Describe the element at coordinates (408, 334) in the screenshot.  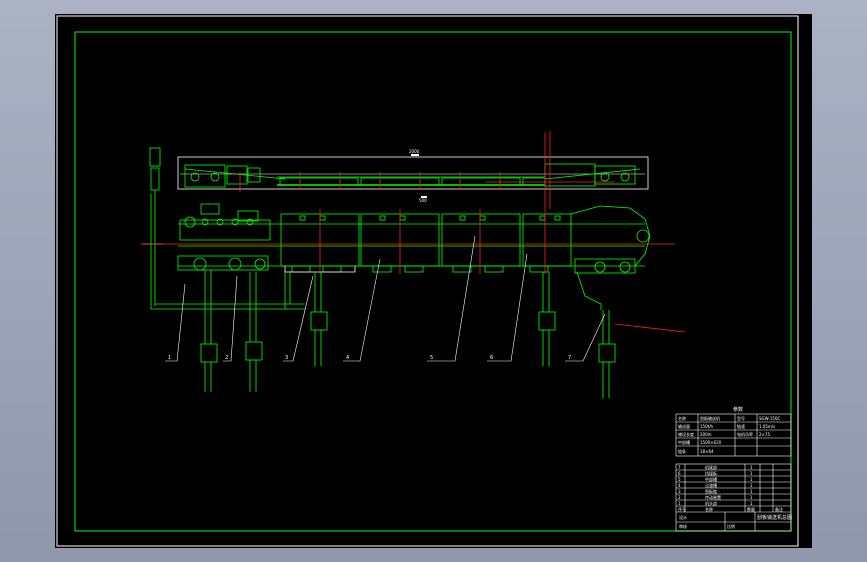
I see `props` at that location.